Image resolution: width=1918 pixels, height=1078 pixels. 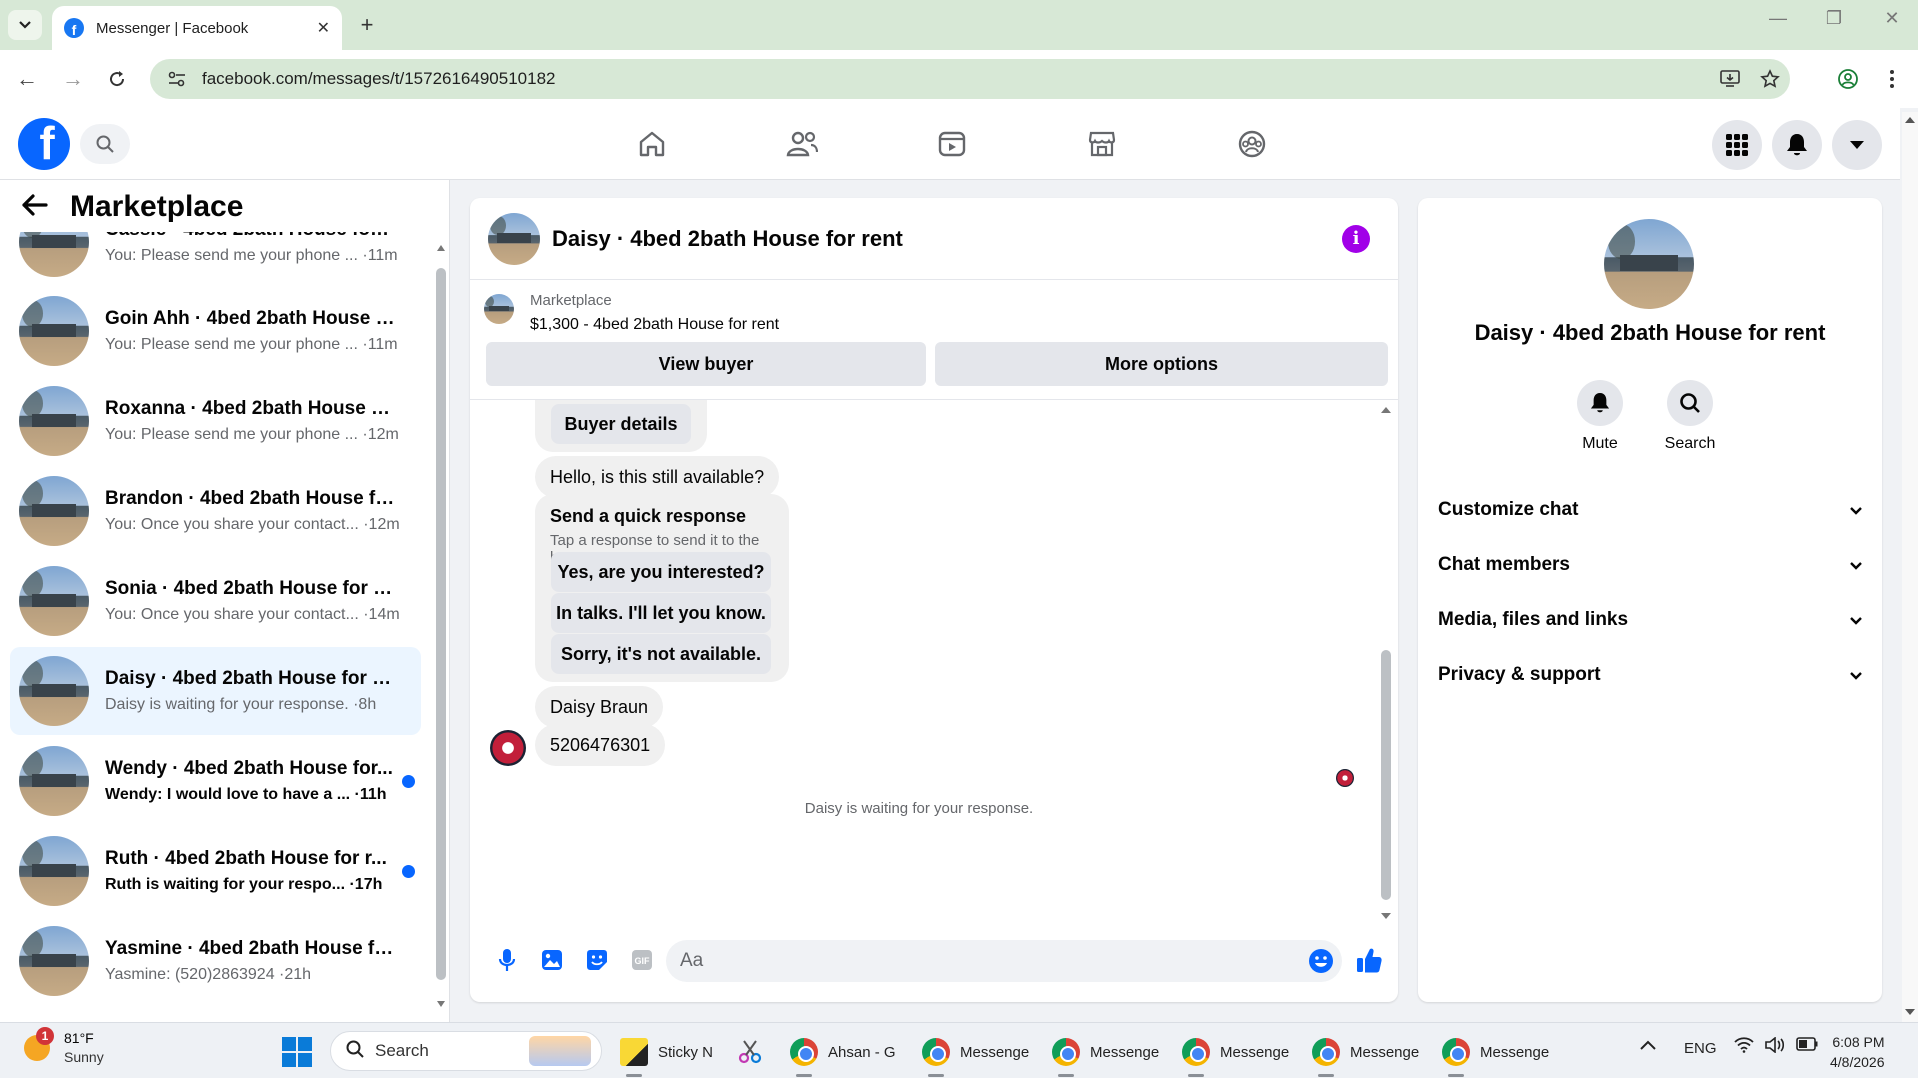 I want to click on chat-members-section: Chat members, so click(x=1650, y=565).